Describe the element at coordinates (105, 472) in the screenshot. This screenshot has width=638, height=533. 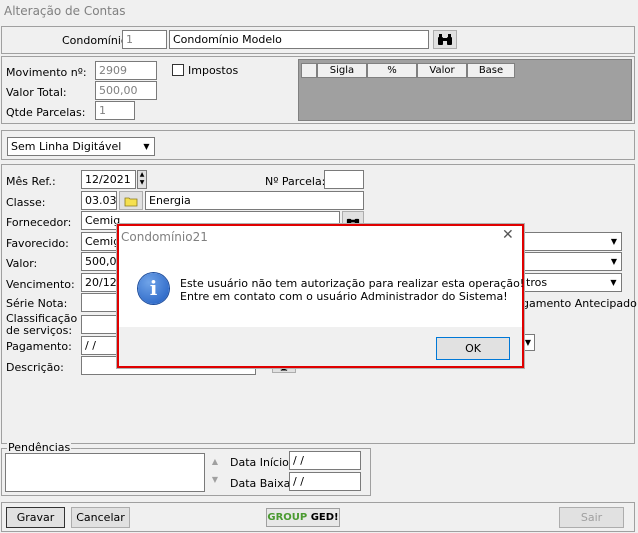
I see `pendencias-textarea` at that location.